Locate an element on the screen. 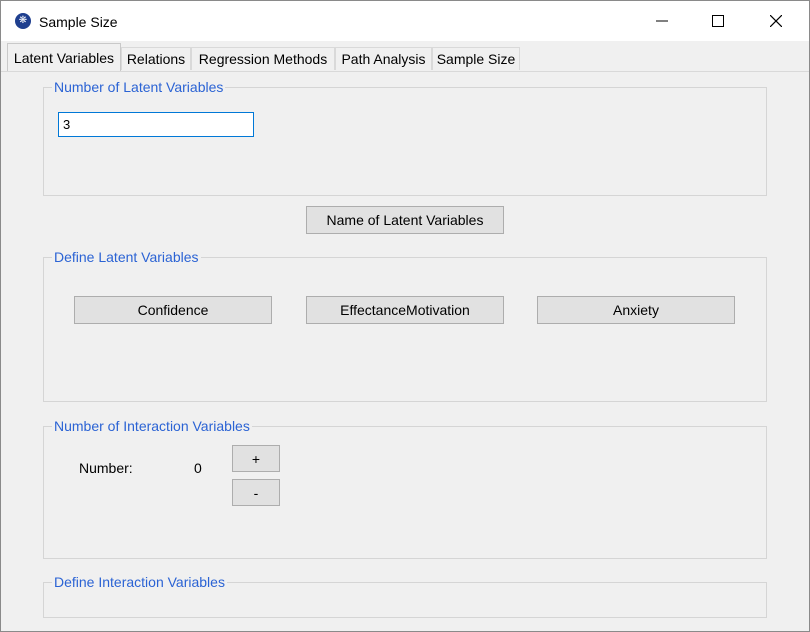 The width and height of the screenshot is (810, 632). latent-variable-anxiety-button: Anxiety is located at coordinates (636, 310).